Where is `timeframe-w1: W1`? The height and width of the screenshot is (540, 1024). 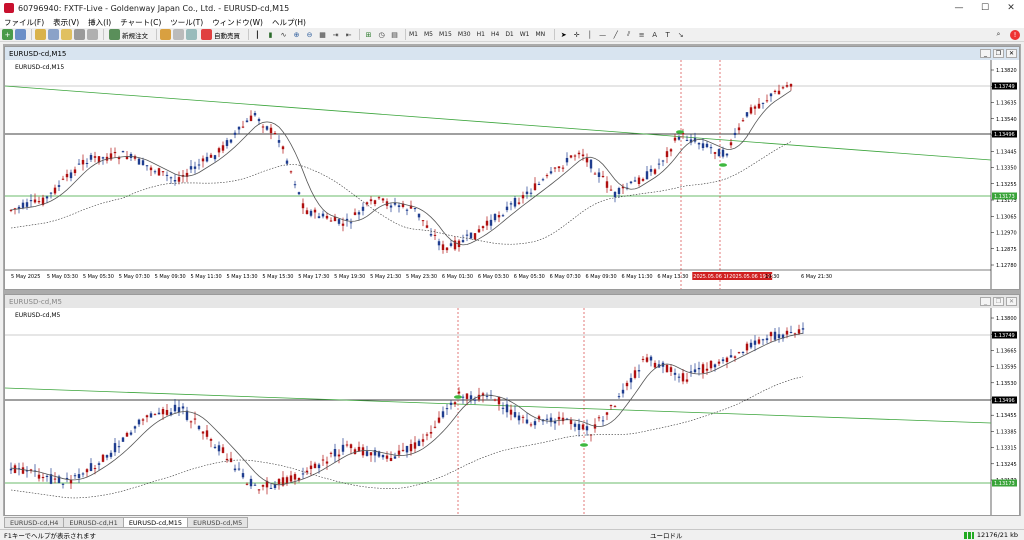
timeframe-w1: W1 is located at coordinates (525, 34).